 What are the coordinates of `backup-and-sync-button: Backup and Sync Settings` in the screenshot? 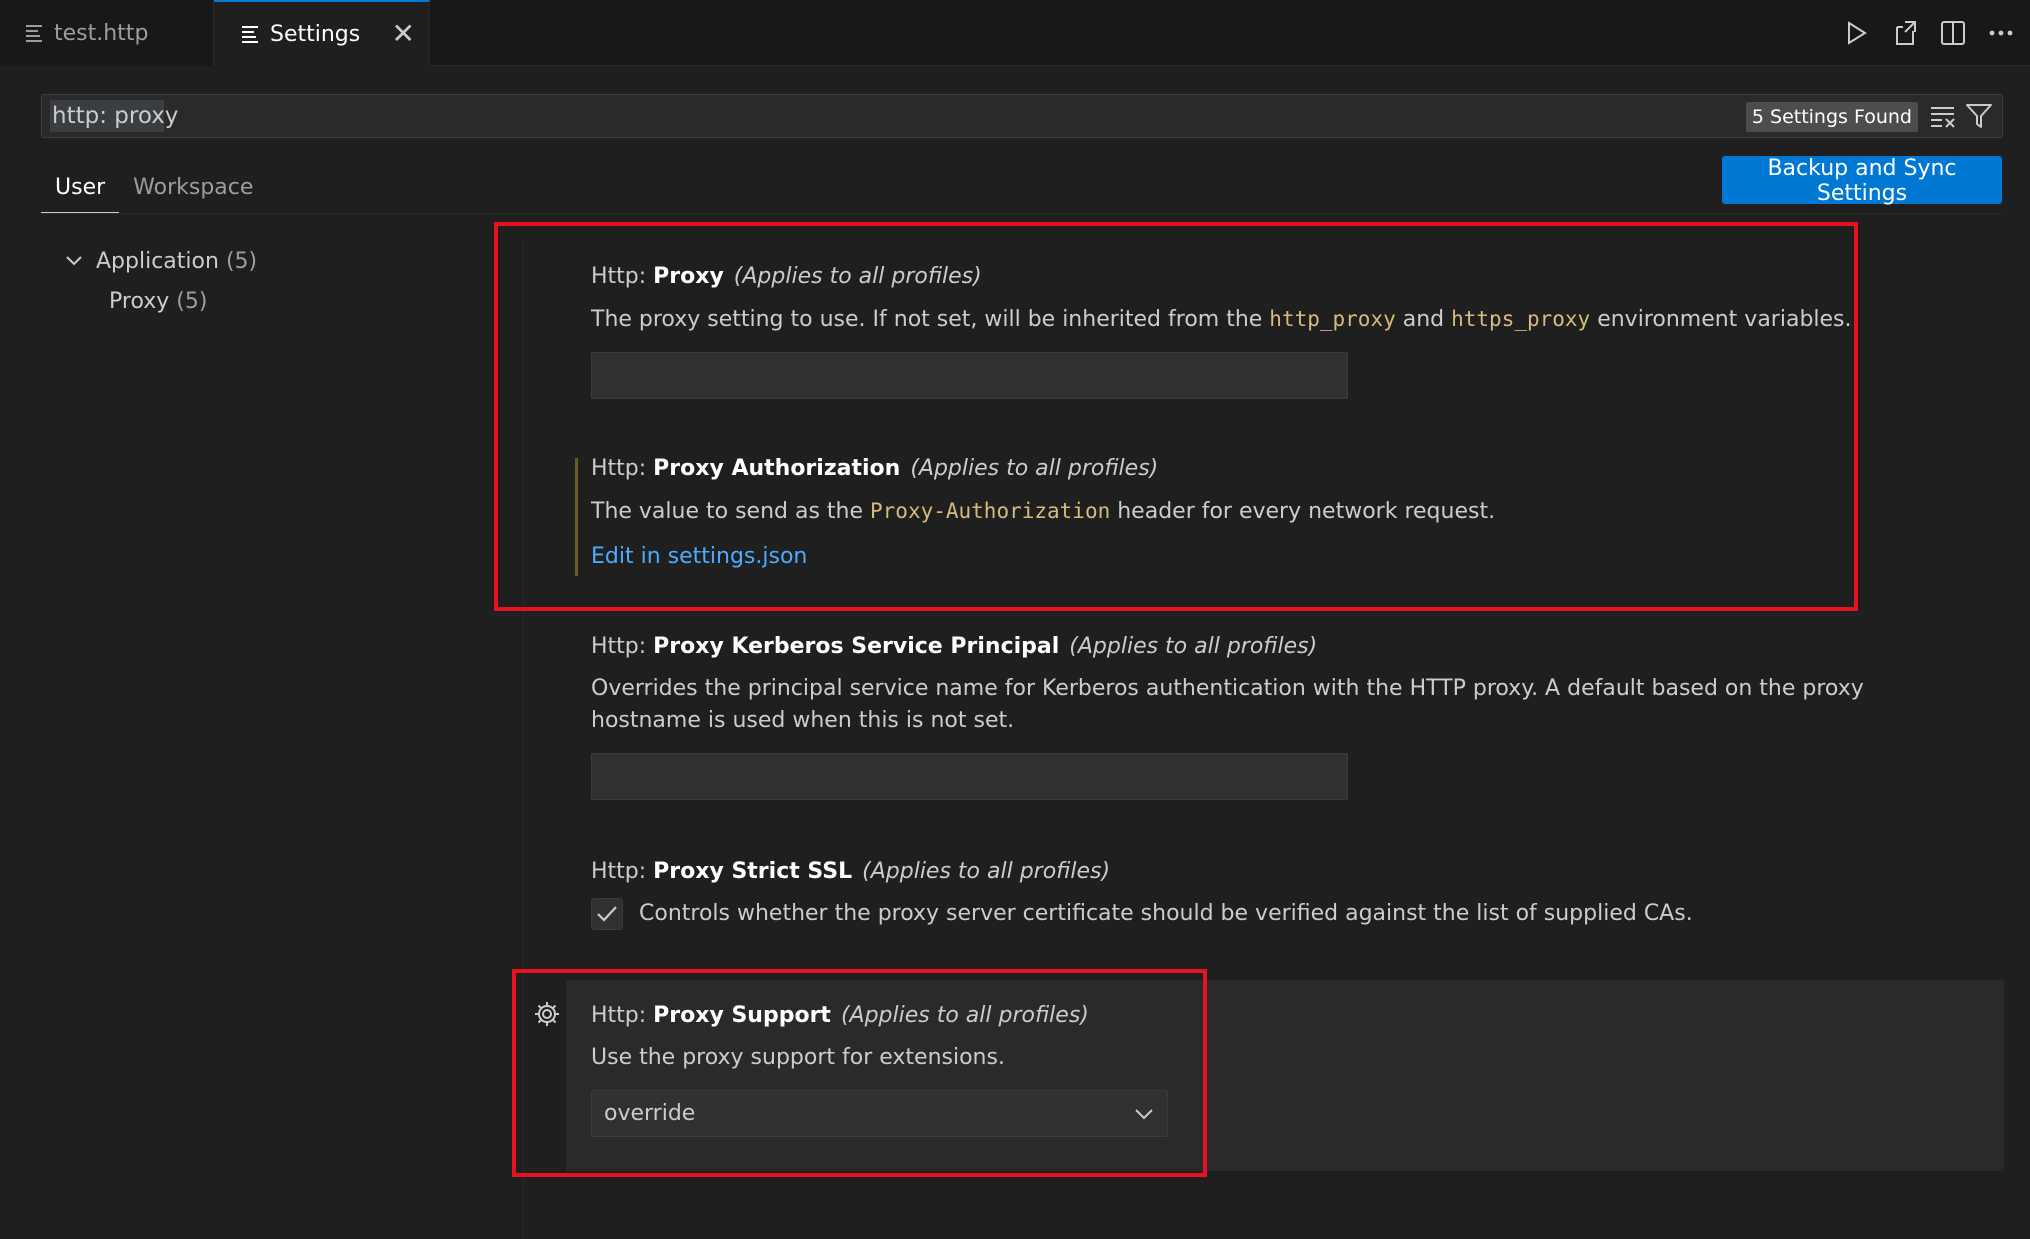 It's located at (1862, 181).